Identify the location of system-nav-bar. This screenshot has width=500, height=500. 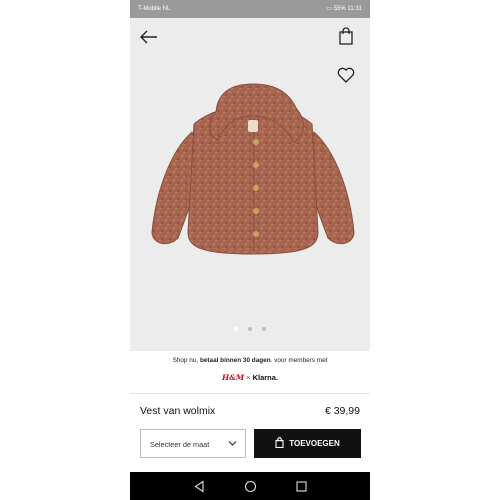
(250, 486).